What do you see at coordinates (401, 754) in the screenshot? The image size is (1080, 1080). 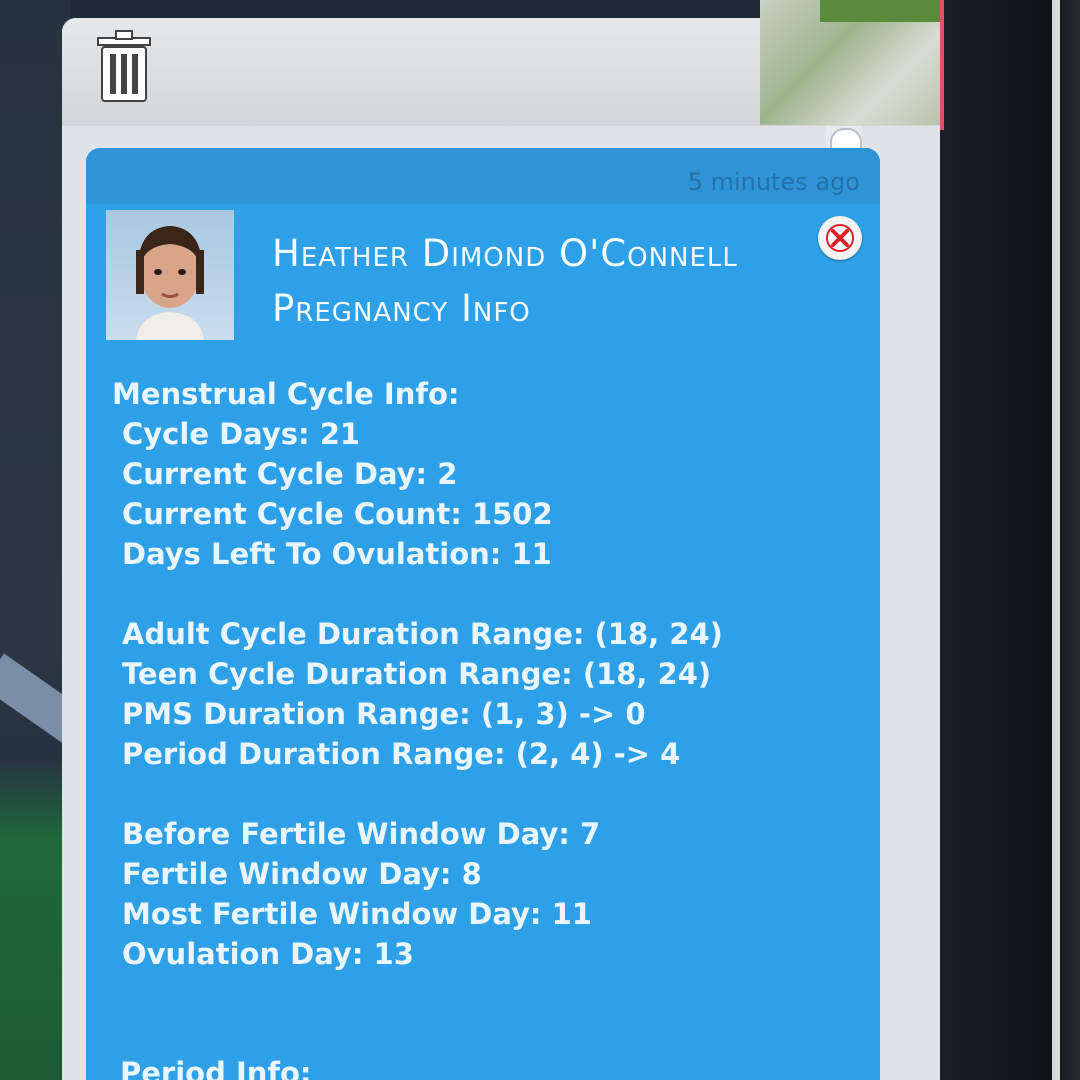 I see `info-line: Period Duration Range: (2, 4) -> 4` at bounding box center [401, 754].